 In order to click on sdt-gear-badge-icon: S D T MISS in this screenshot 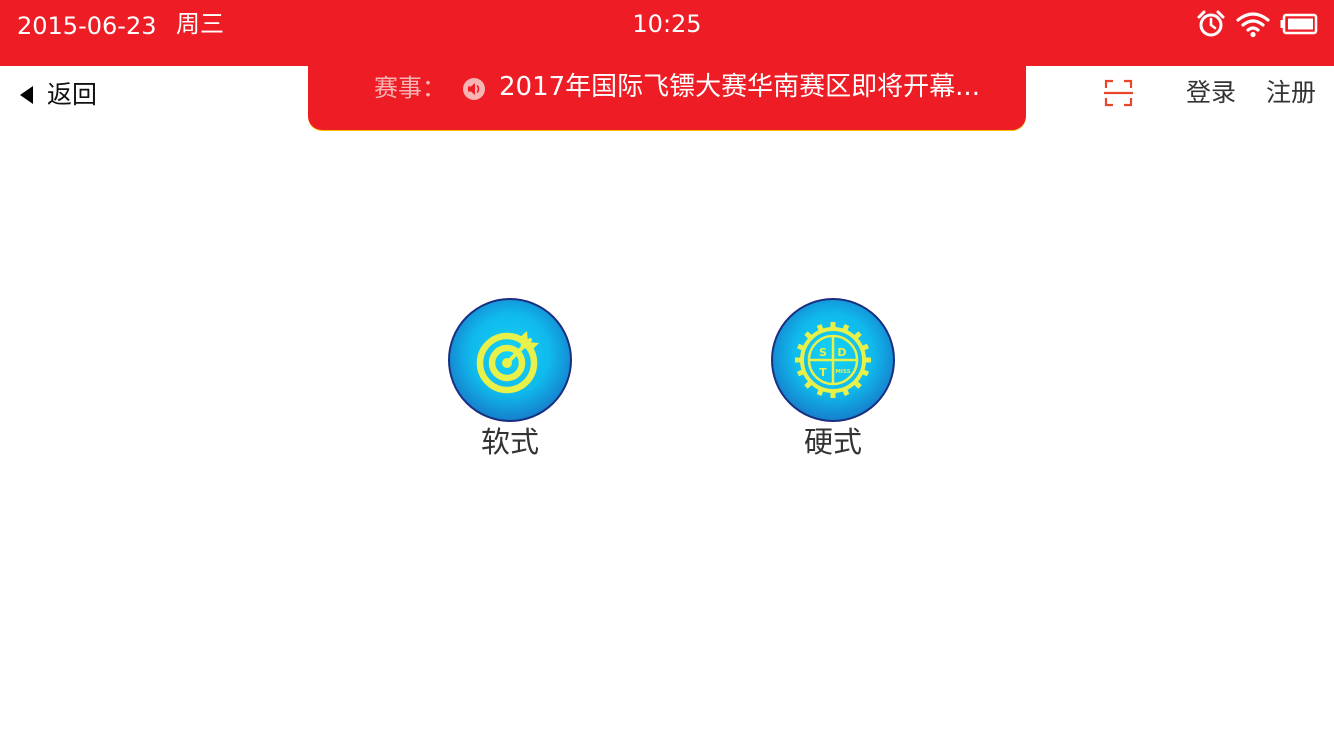, I will do `click(833, 360)`.